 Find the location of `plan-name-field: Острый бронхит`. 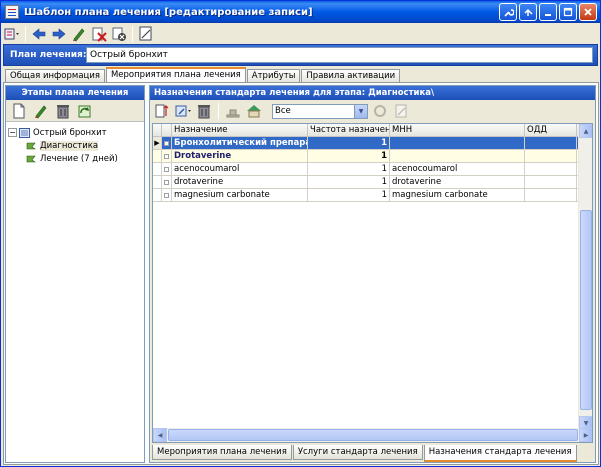

plan-name-field: Острый бронхит is located at coordinates (339, 55).